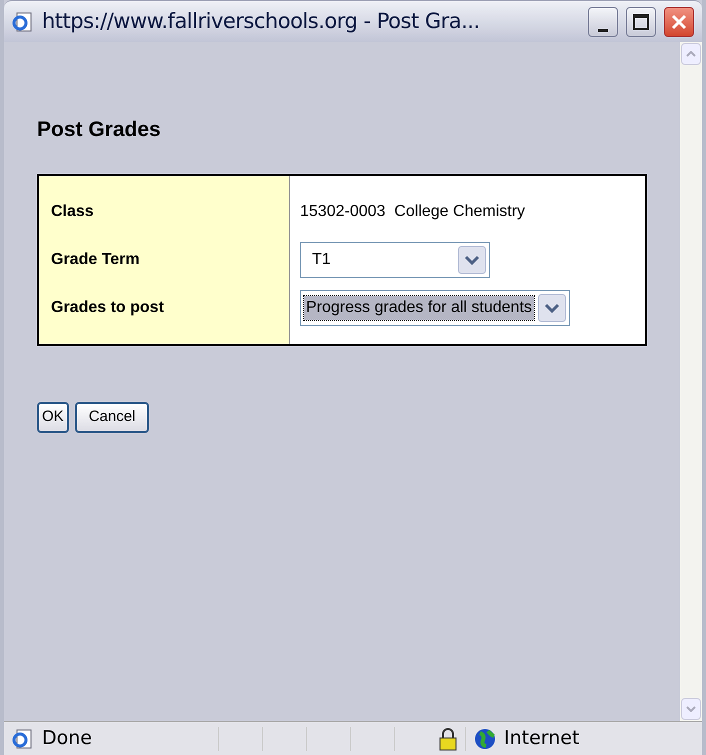 This screenshot has width=706, height=755. What do you see at coordinates (435, 308) in the screenshot?
I see `dropdown: Progress grades for all students` at bounding box center [435, 308].